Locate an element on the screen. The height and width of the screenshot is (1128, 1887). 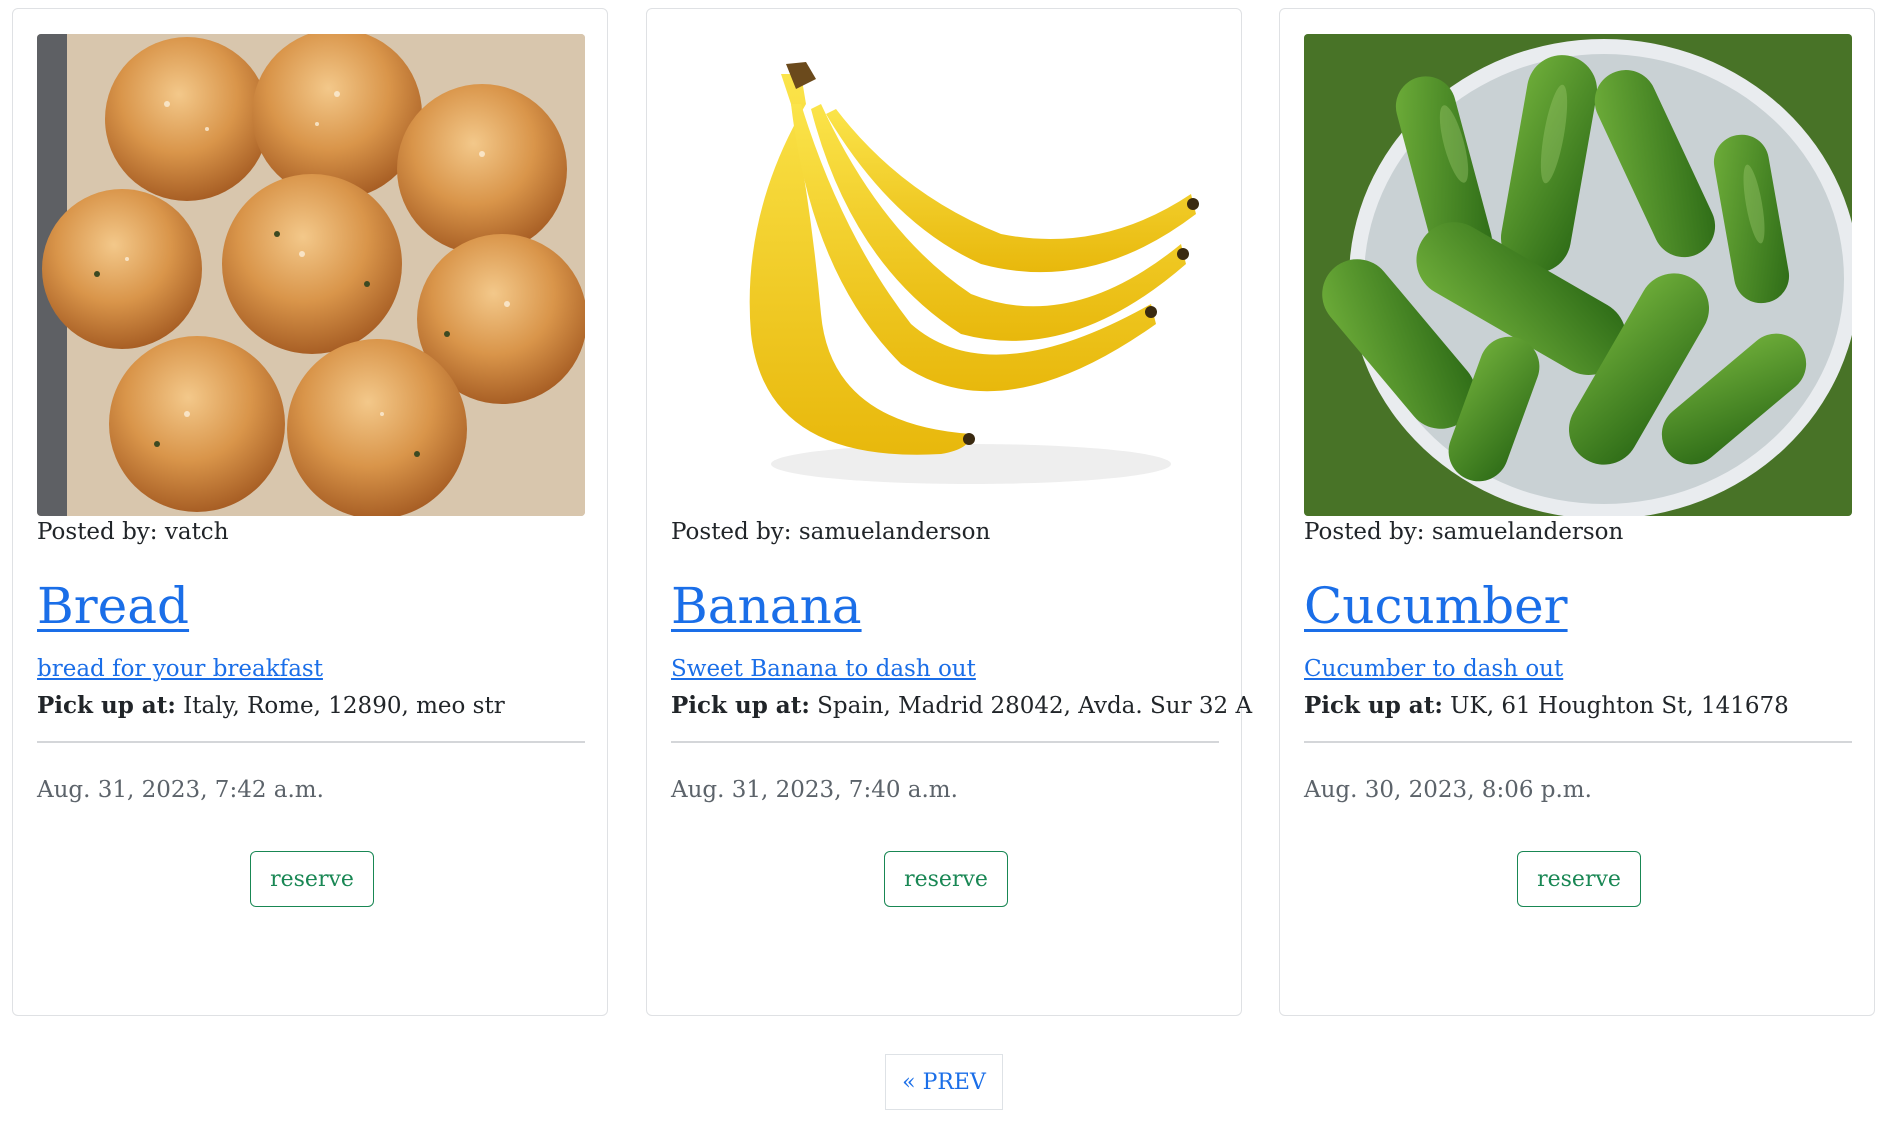
listing-image-bread is located at coordinates (311, 275).